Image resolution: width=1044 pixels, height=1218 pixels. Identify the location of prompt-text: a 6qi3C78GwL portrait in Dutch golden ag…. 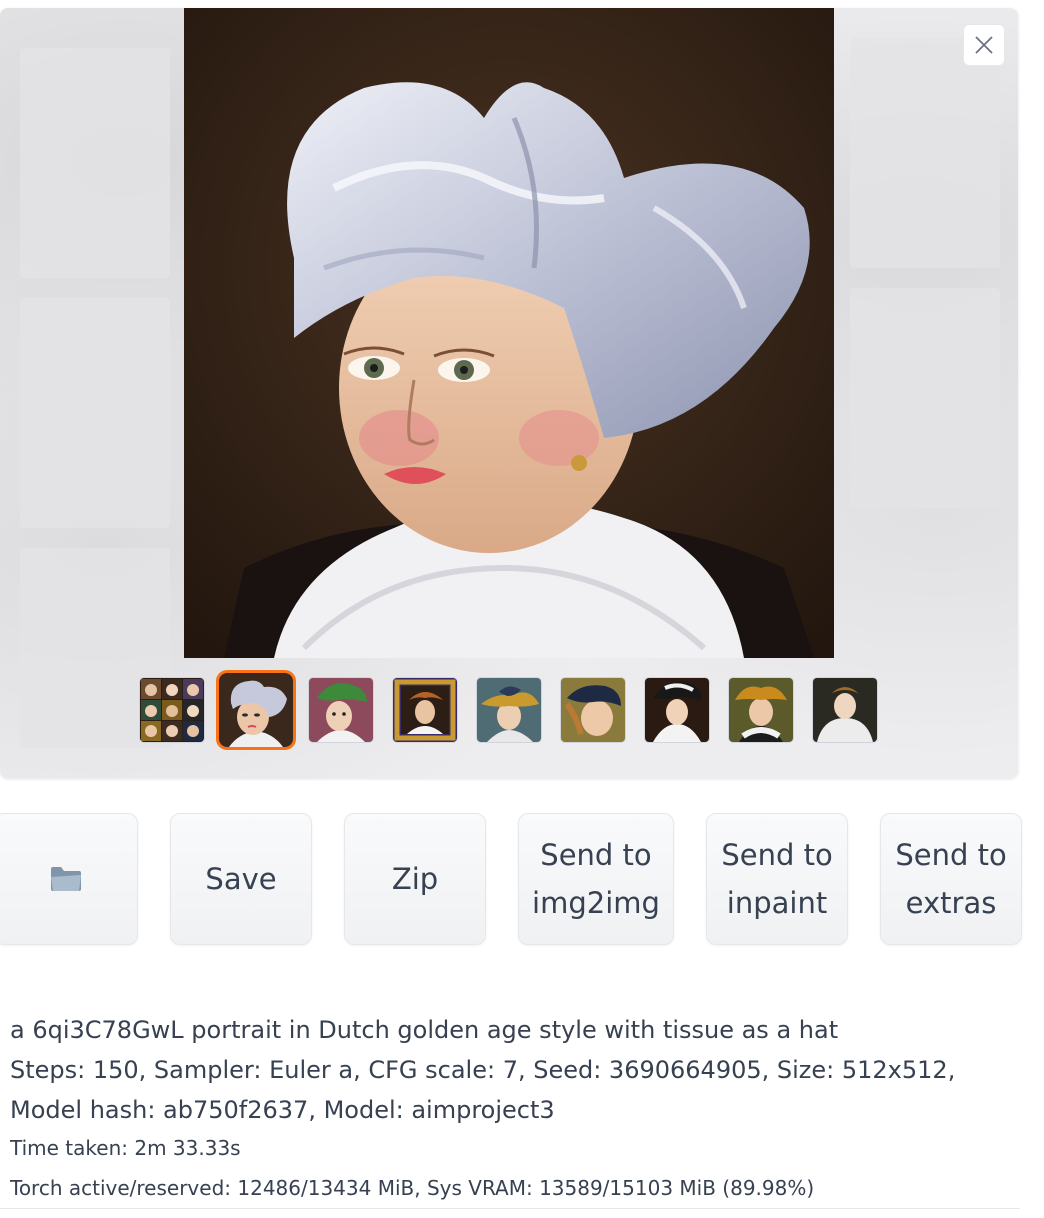
(424, 1030).